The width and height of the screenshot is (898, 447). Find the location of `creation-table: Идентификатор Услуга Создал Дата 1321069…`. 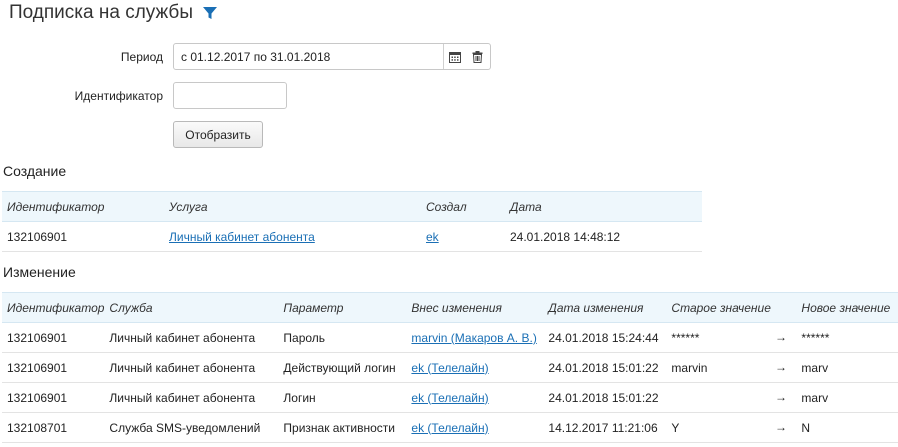

creation-table: Идентификатор Услуга Создал Дата 1321069… is located at coordinates (352, 221).